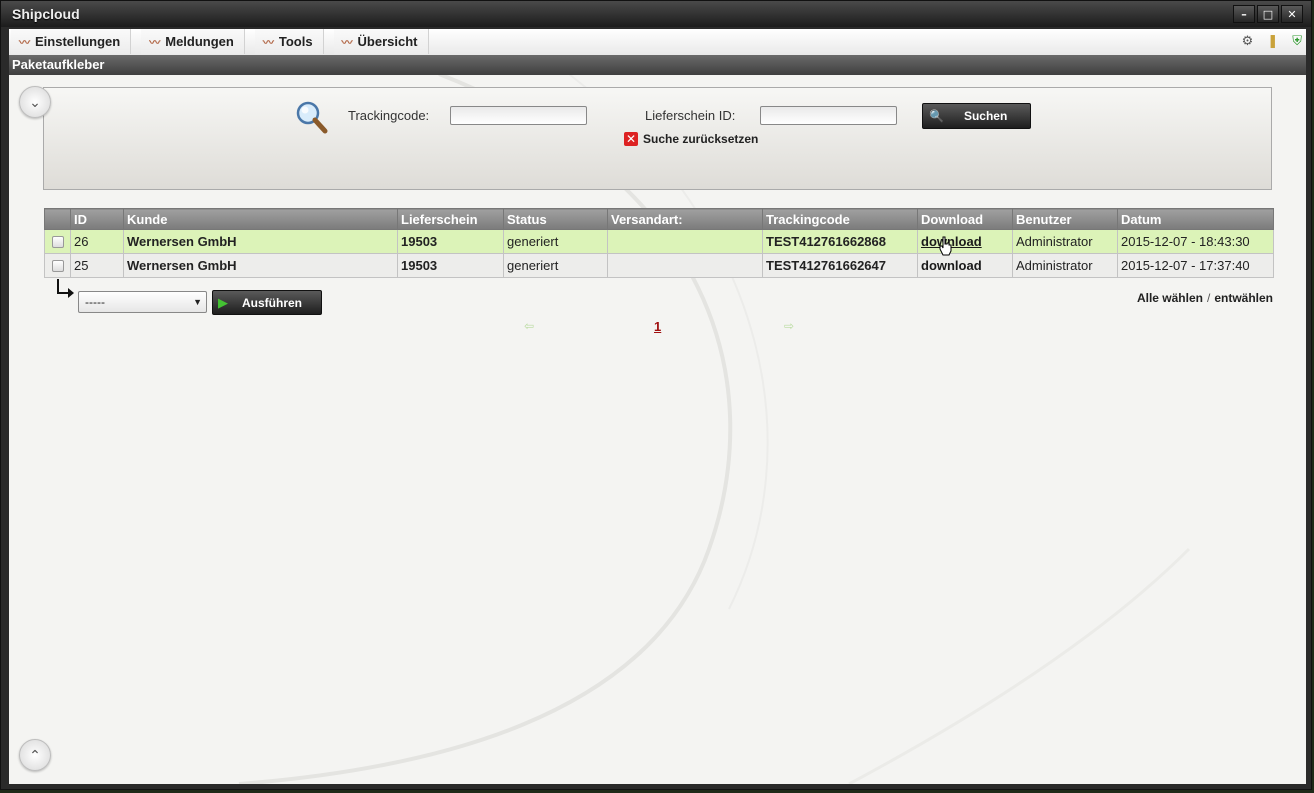 The height and width of the screenshot is (793, 1314). I want to click on col-status: Status, so click(555, 219).